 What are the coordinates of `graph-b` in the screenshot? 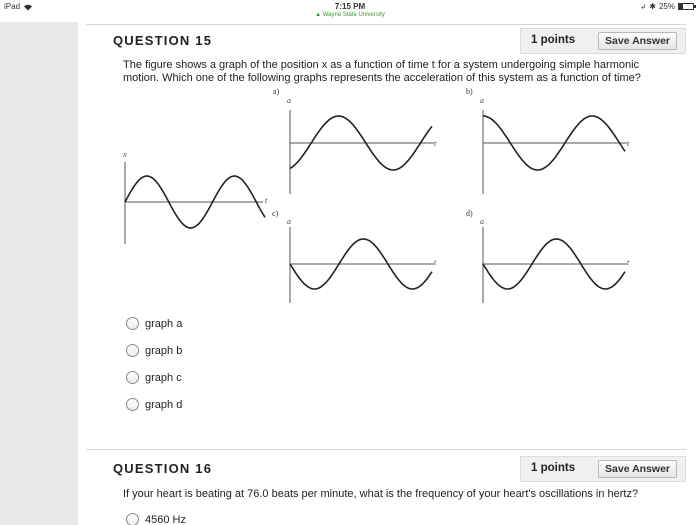 It's located at (554, 152).